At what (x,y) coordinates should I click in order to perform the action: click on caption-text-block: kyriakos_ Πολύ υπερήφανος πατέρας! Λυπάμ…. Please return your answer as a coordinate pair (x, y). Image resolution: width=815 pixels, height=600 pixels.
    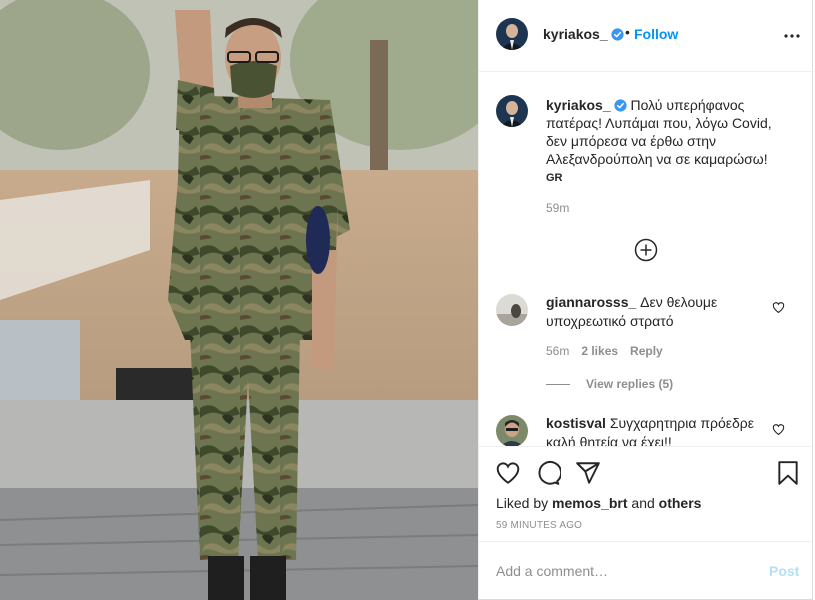
    Looking at the image, I should click on (671, 132).